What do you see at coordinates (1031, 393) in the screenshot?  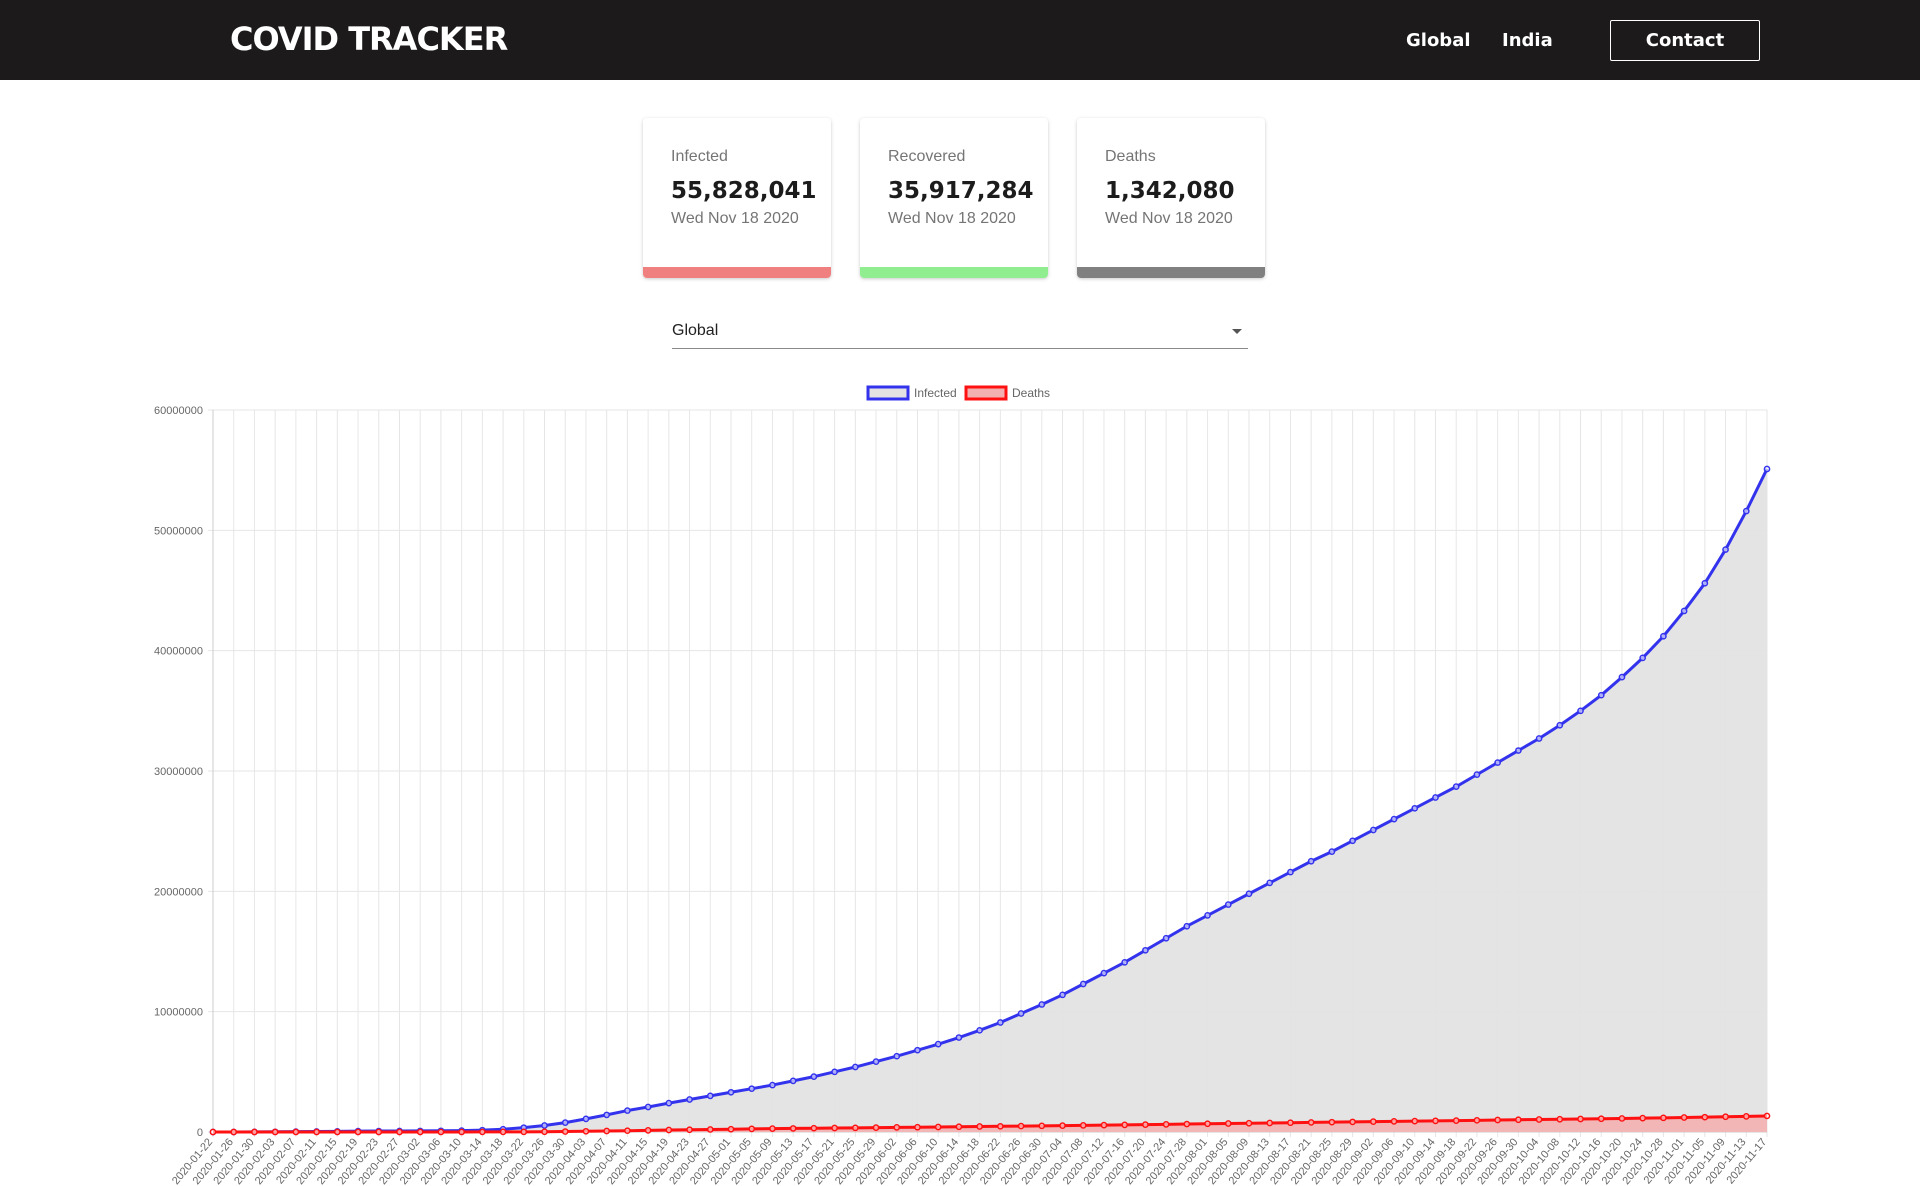 I see `legend-label-deaths: Deaths` at bounding box center [1031, 393].